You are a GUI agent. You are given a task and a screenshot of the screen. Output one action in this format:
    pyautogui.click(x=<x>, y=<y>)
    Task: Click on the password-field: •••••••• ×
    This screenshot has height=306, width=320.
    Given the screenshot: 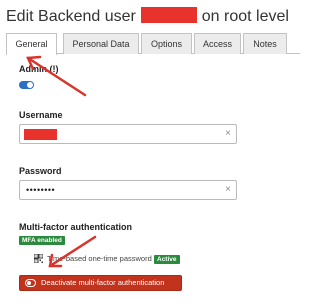 What is the action you would take?
    pyautogui.click(x=128, y=190)
    